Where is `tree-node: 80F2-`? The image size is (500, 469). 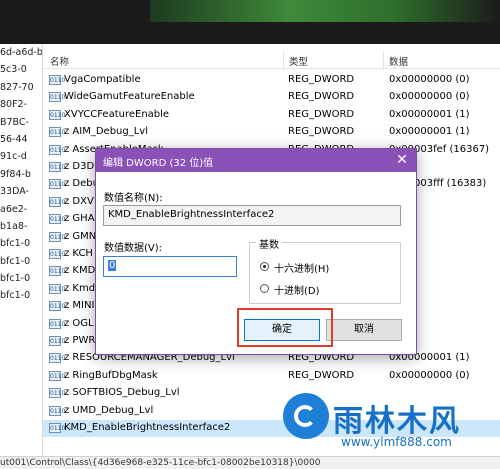
tree-node: 80F2- is located at coordinates (21, 104).